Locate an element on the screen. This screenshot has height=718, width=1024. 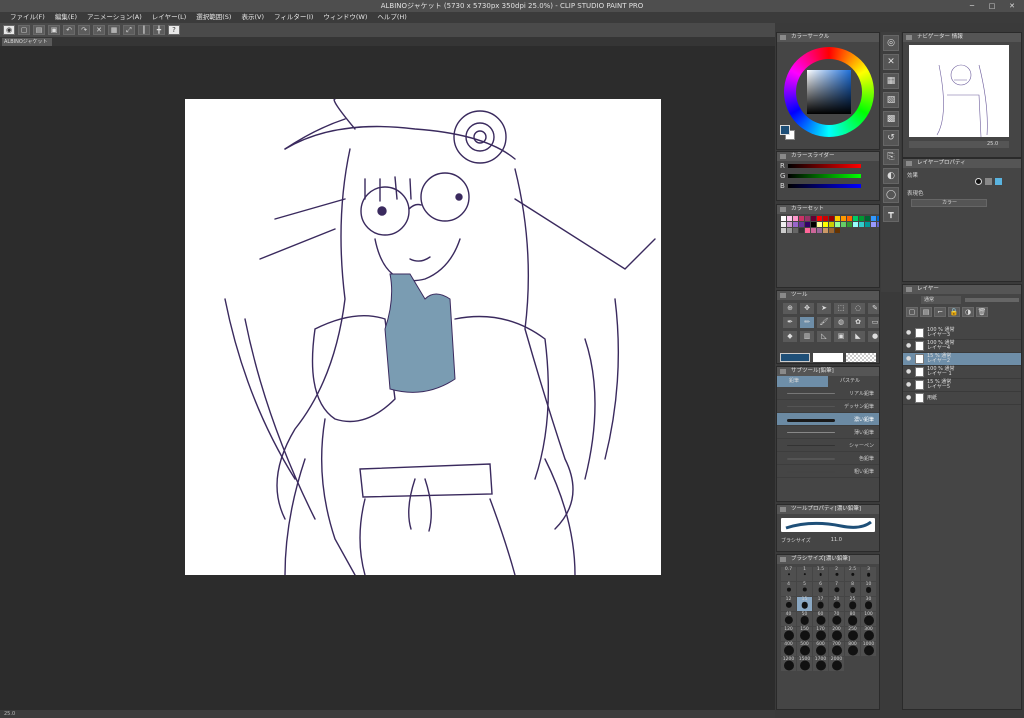
brush-size-cell: 50 is located at coordinates (804, 619).